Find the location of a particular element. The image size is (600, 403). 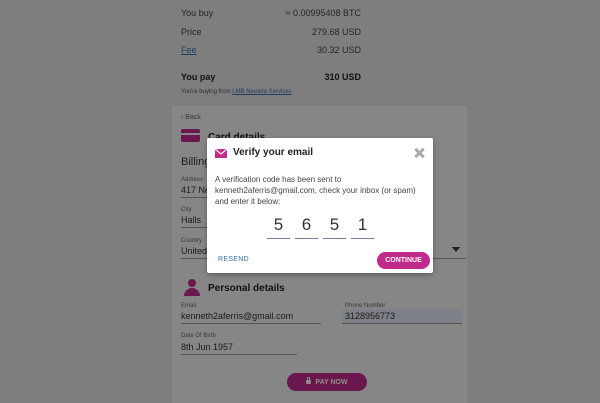

code-digit-1: 5 is located at coordinates (278, 226).